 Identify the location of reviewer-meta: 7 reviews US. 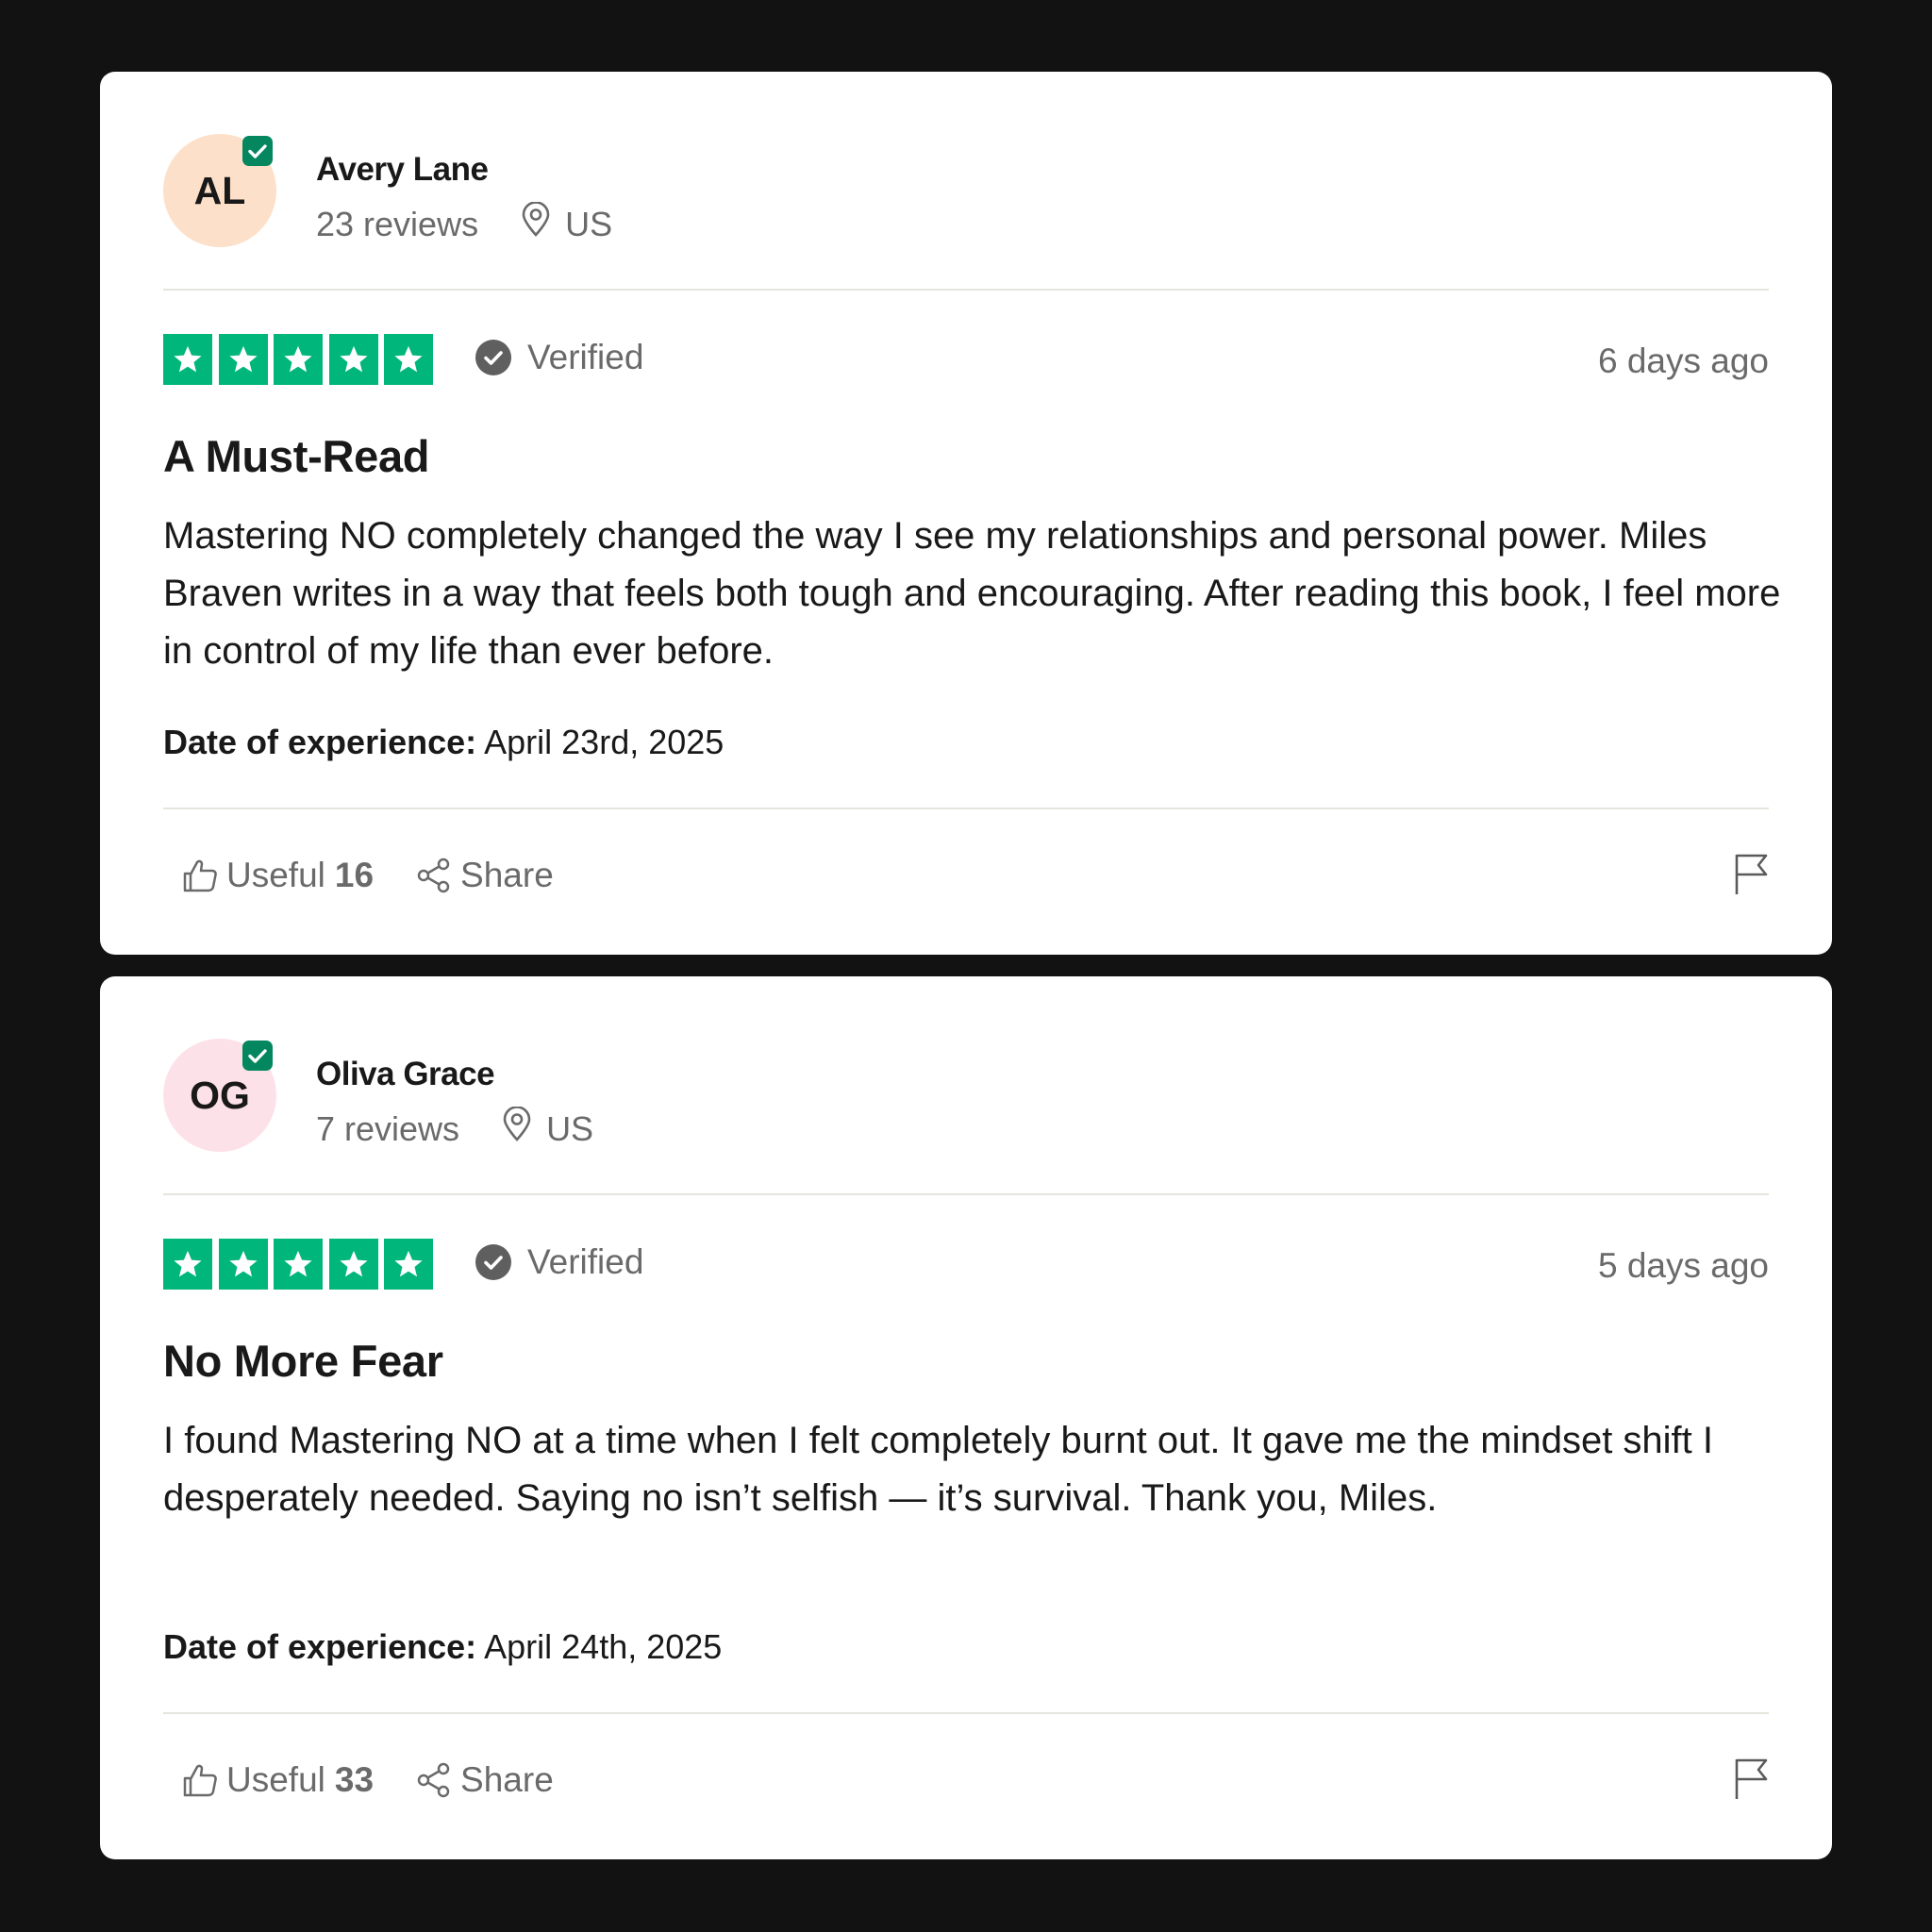
(455, 1128).